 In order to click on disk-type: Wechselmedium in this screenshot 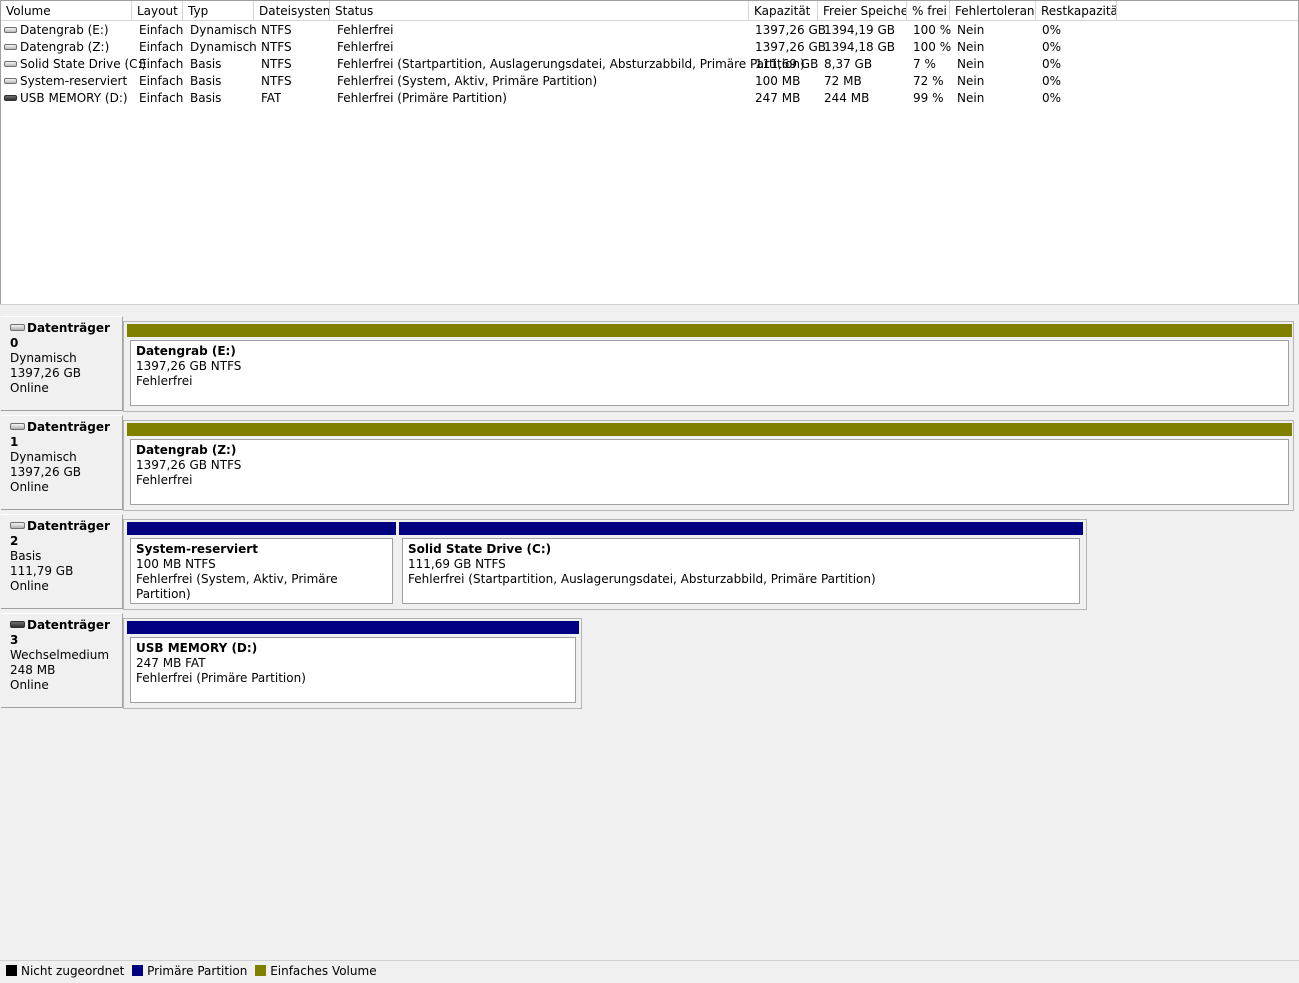, I will do `click(60, 655)`.